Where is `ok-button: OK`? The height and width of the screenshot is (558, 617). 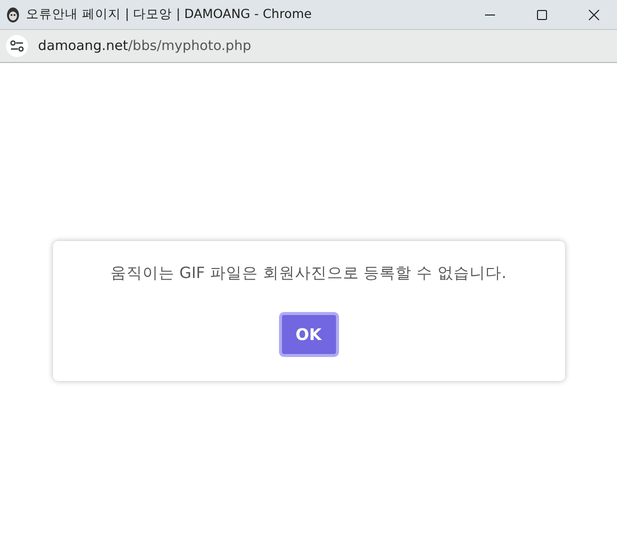
ok-button: OK is located at coordinates (308, 334).